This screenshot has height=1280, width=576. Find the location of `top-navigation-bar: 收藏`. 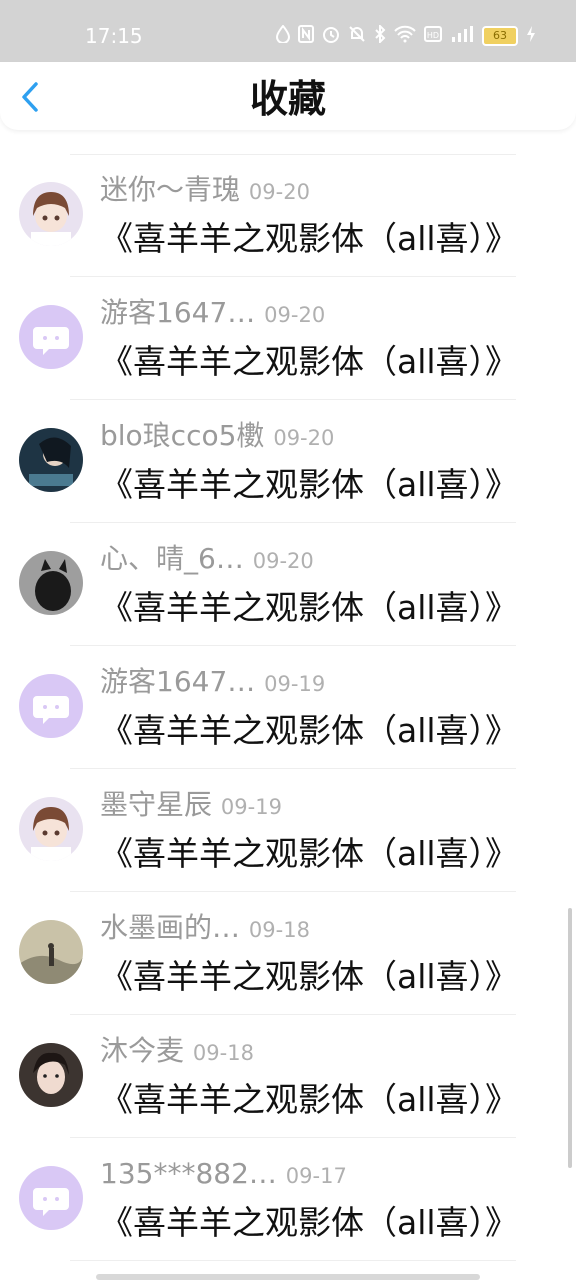

top-navigation-bar: 收藏 is located at coordinates (288, 96).